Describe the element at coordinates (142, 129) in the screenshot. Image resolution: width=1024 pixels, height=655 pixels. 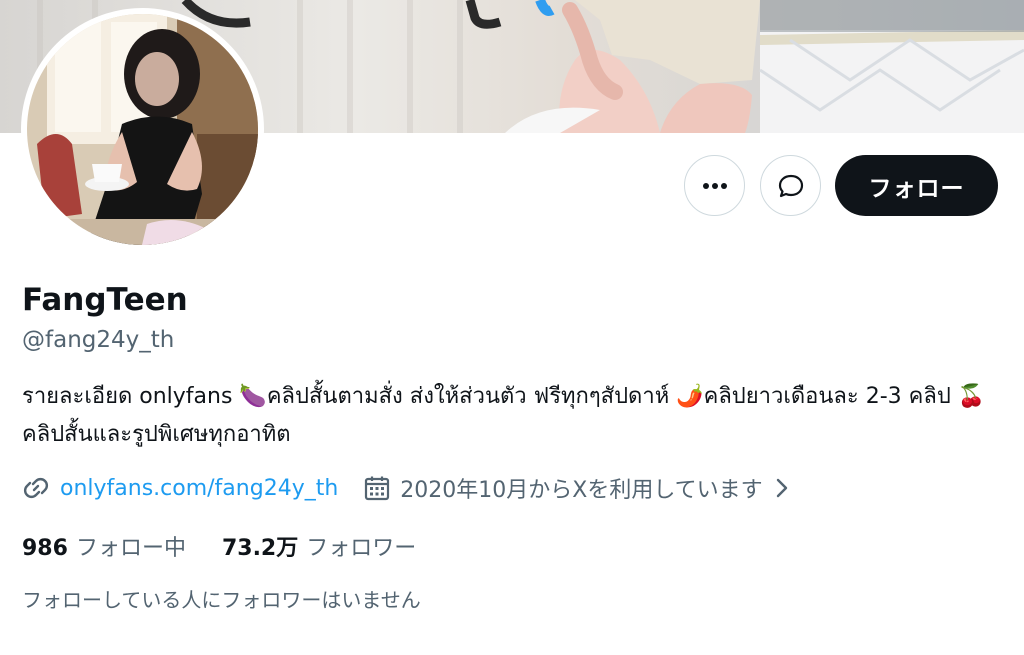
I see `profile-avatar` at that location.